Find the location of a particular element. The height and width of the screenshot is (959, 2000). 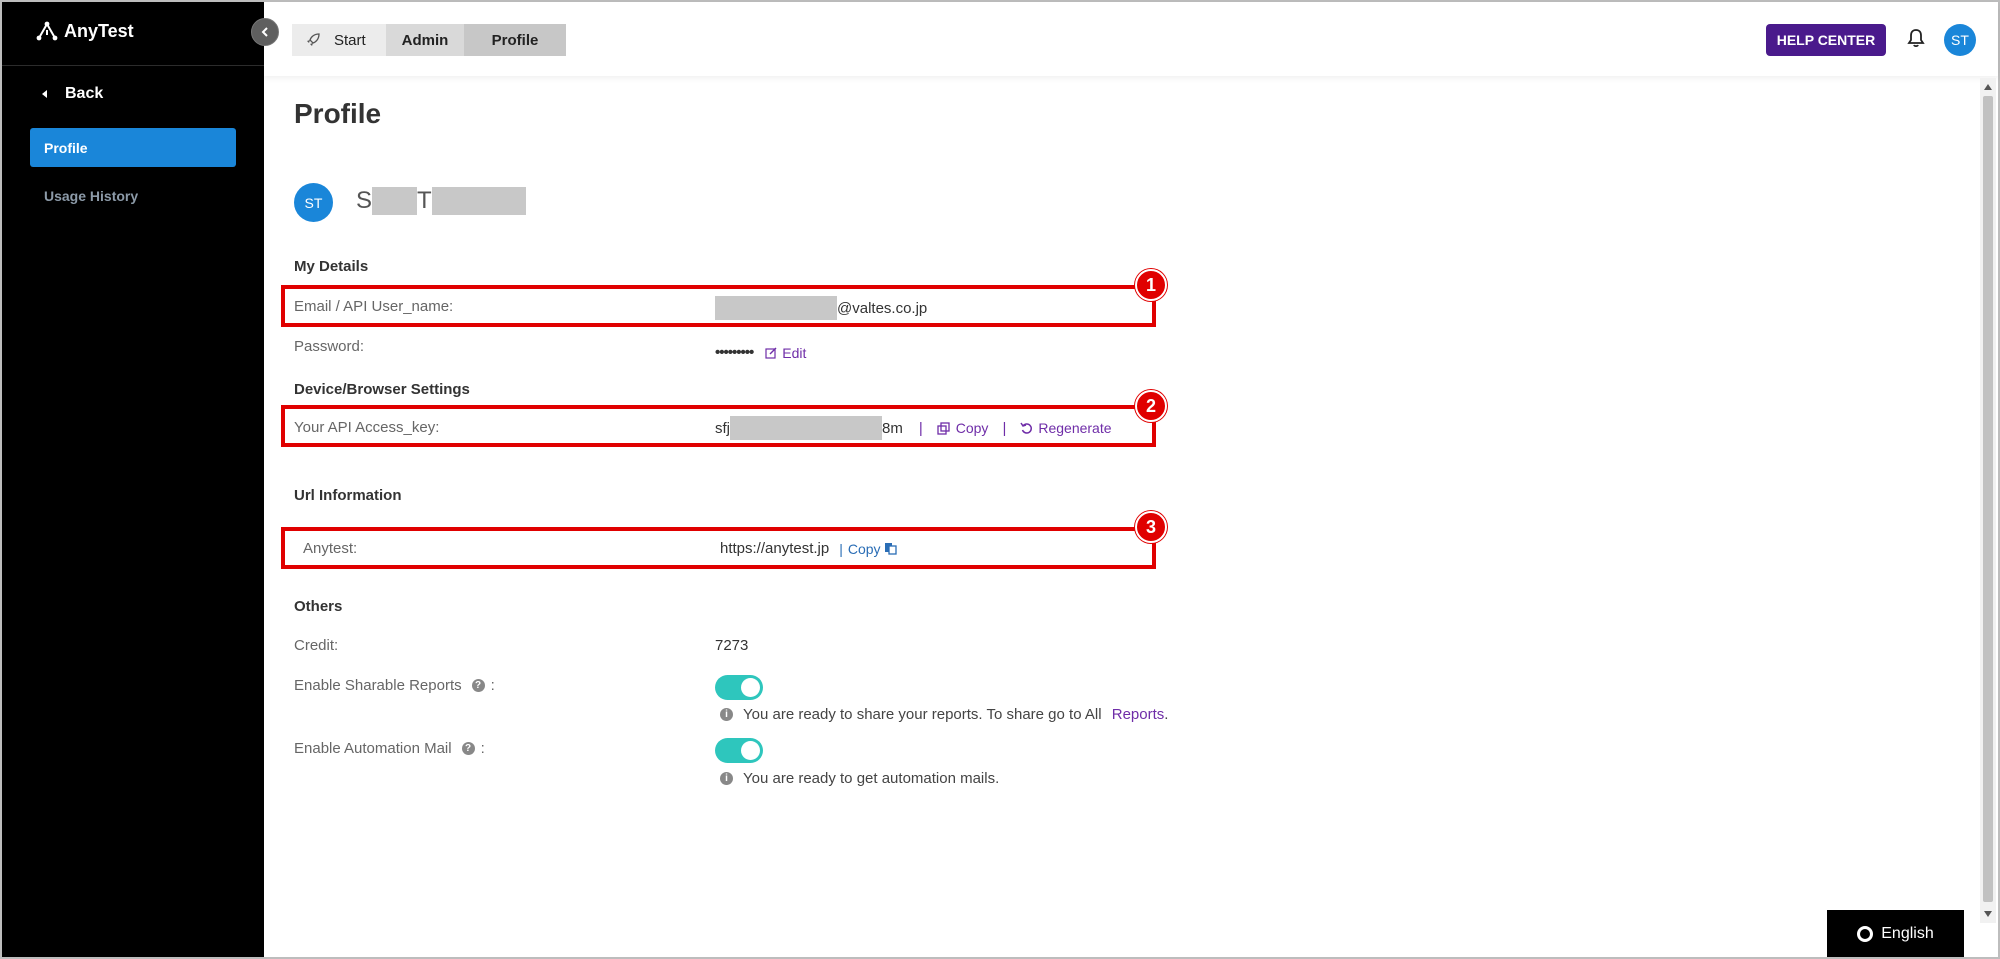

breadcrumb-start: Start is located at coordinates (339, 40).